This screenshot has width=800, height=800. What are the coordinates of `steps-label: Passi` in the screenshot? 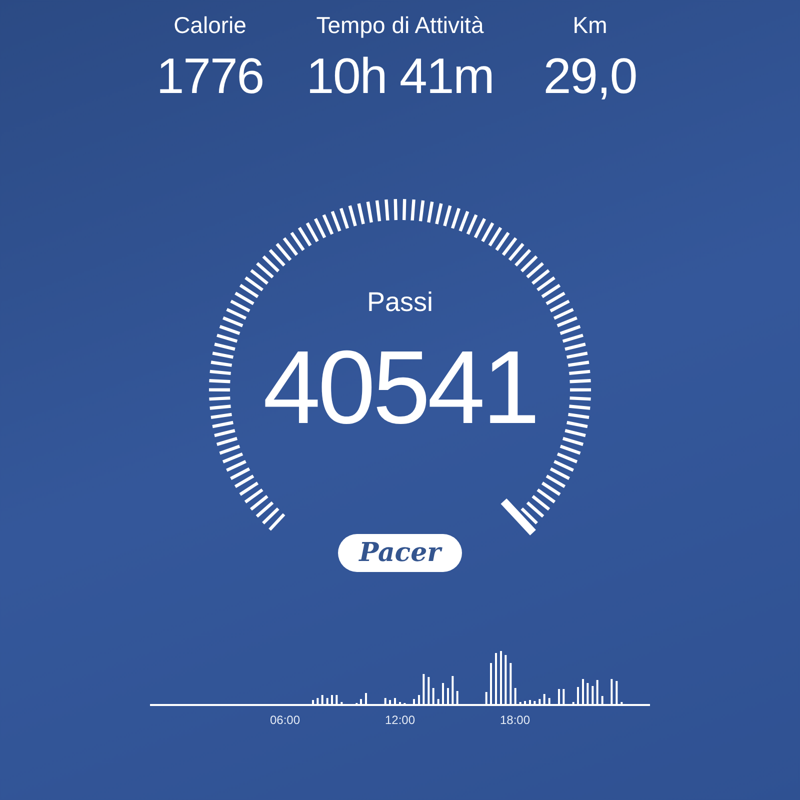 It's located at (400, 302).